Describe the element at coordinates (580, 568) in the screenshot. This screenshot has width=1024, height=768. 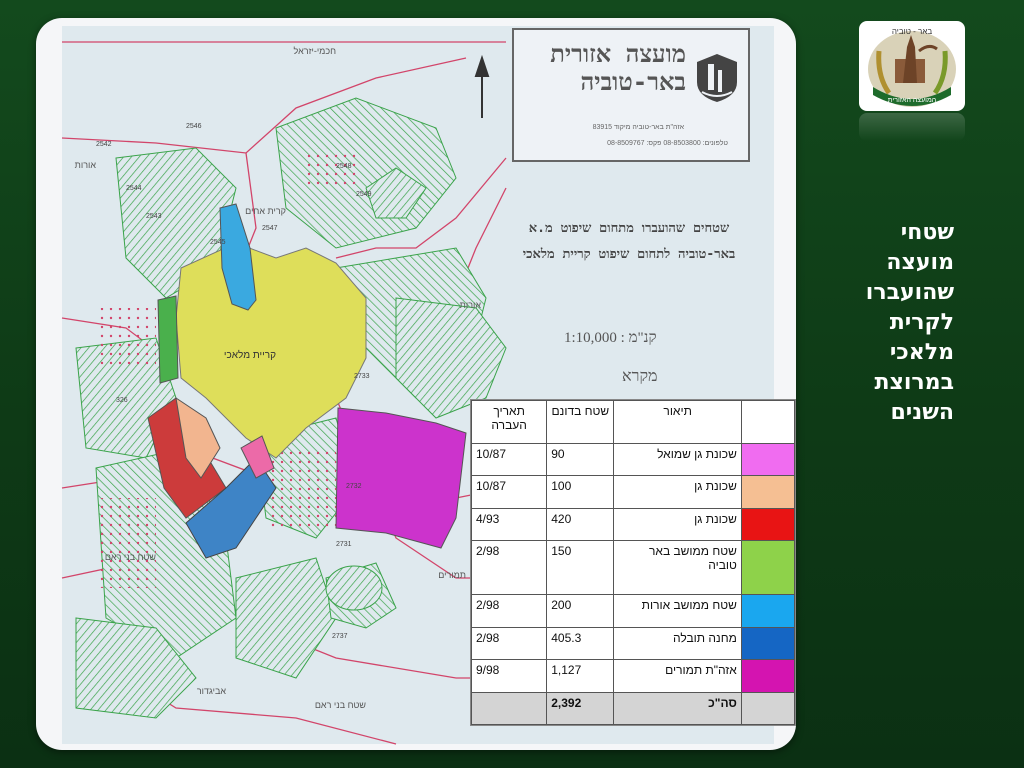
I see `row-area: 150` at that location.